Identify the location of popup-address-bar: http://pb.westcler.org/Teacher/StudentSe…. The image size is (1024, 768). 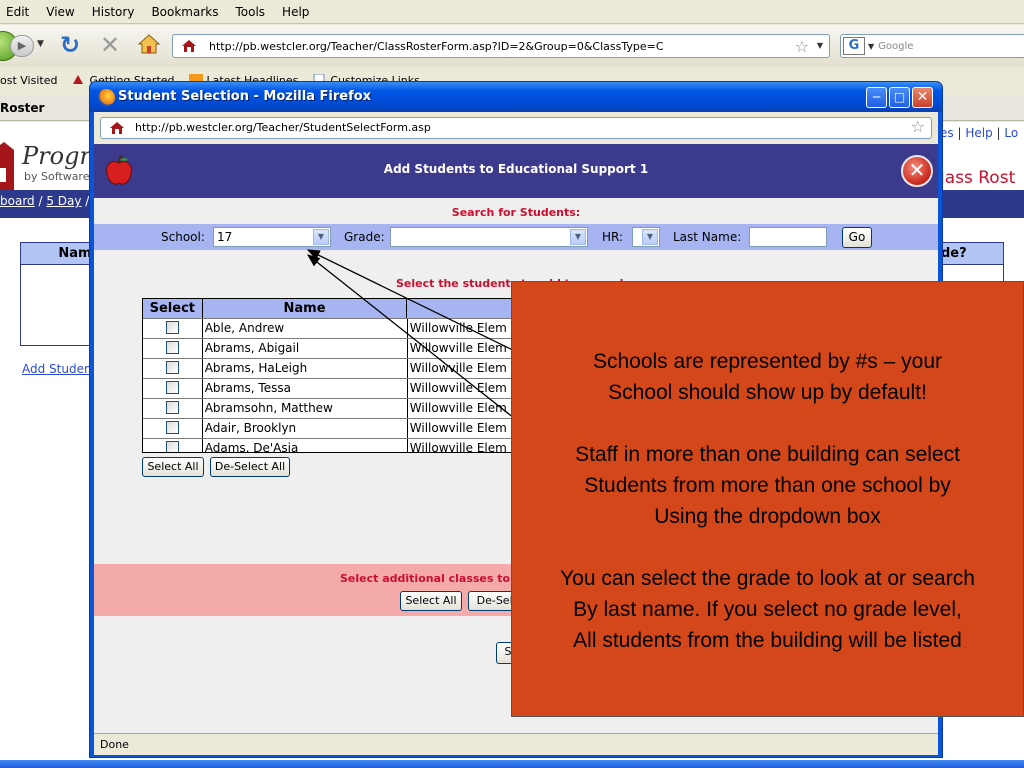
(516, 128).